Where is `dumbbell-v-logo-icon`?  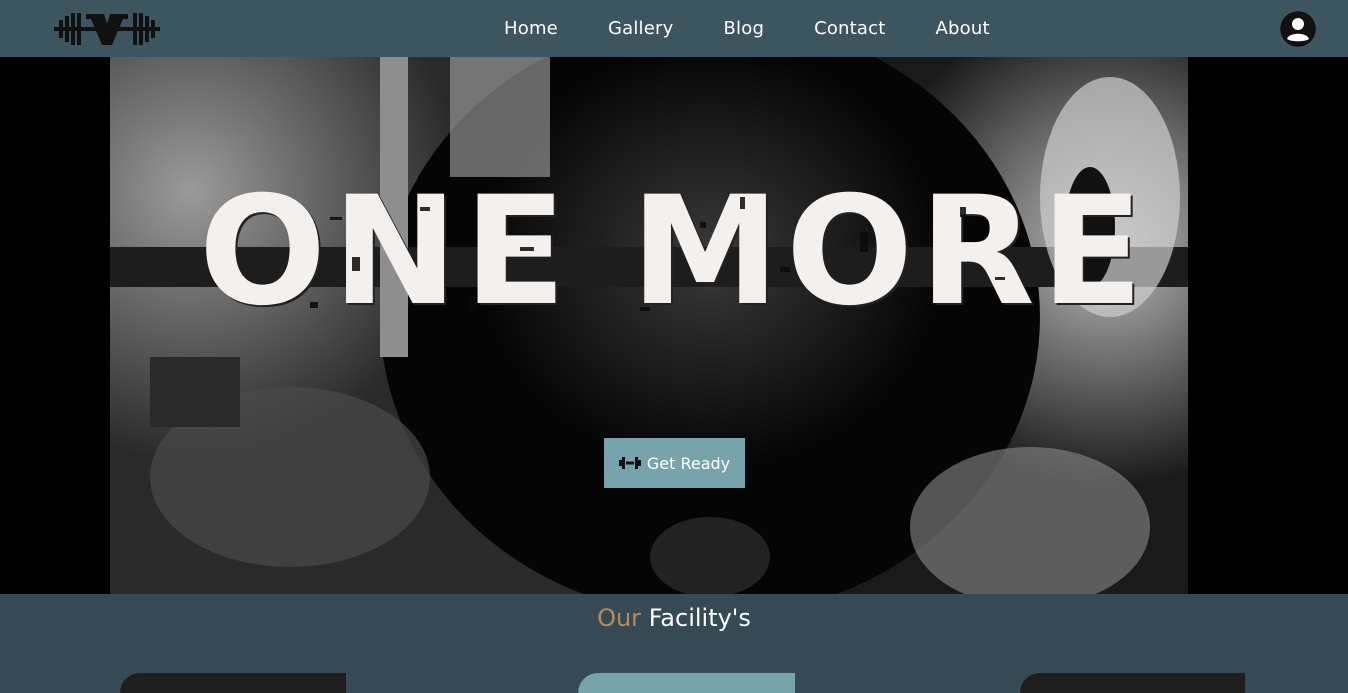
dumbbell-v-logo-icon is located at coordinates (107, 29).